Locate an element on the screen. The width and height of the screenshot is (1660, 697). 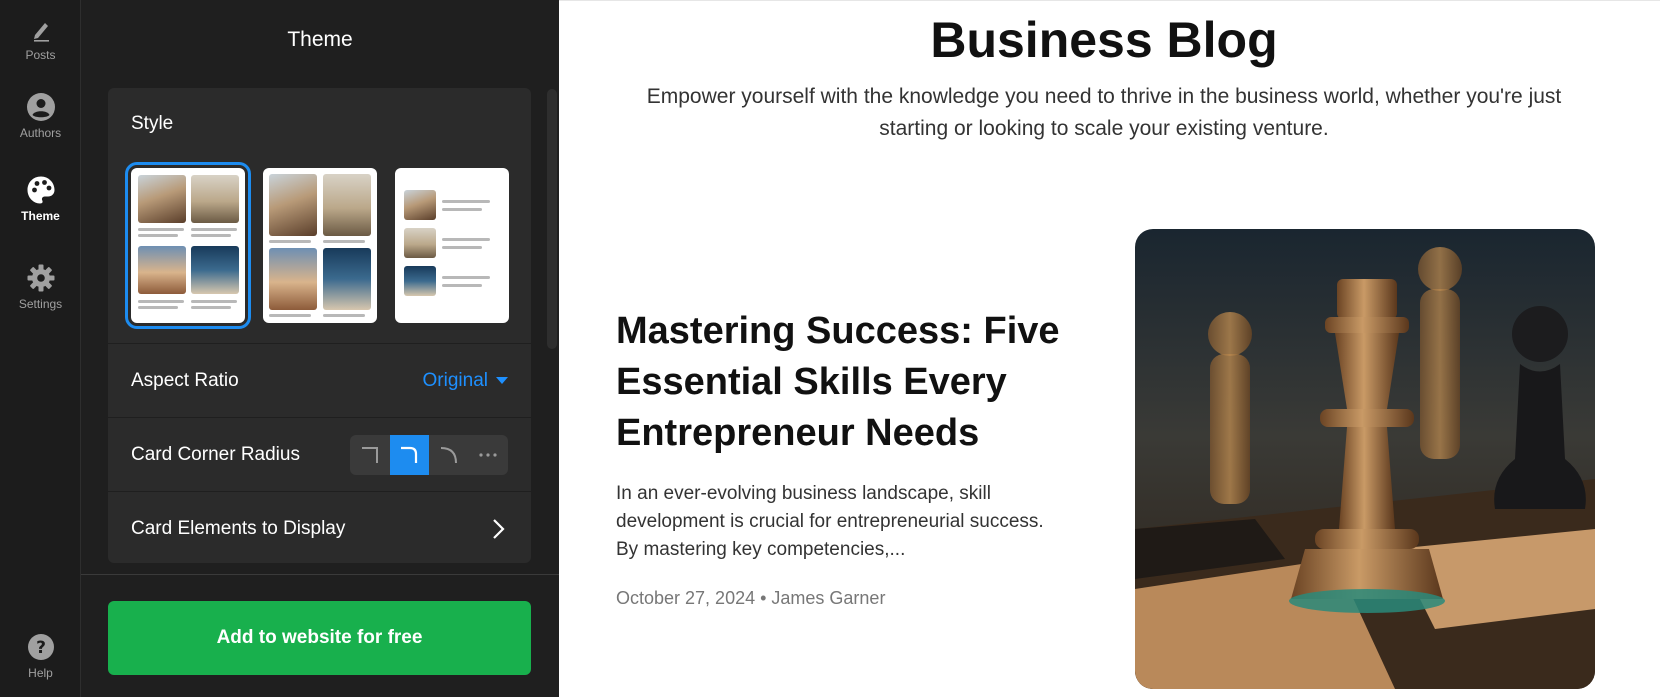
aspect-ratio-value: Original is located at coordinates (455, 380).